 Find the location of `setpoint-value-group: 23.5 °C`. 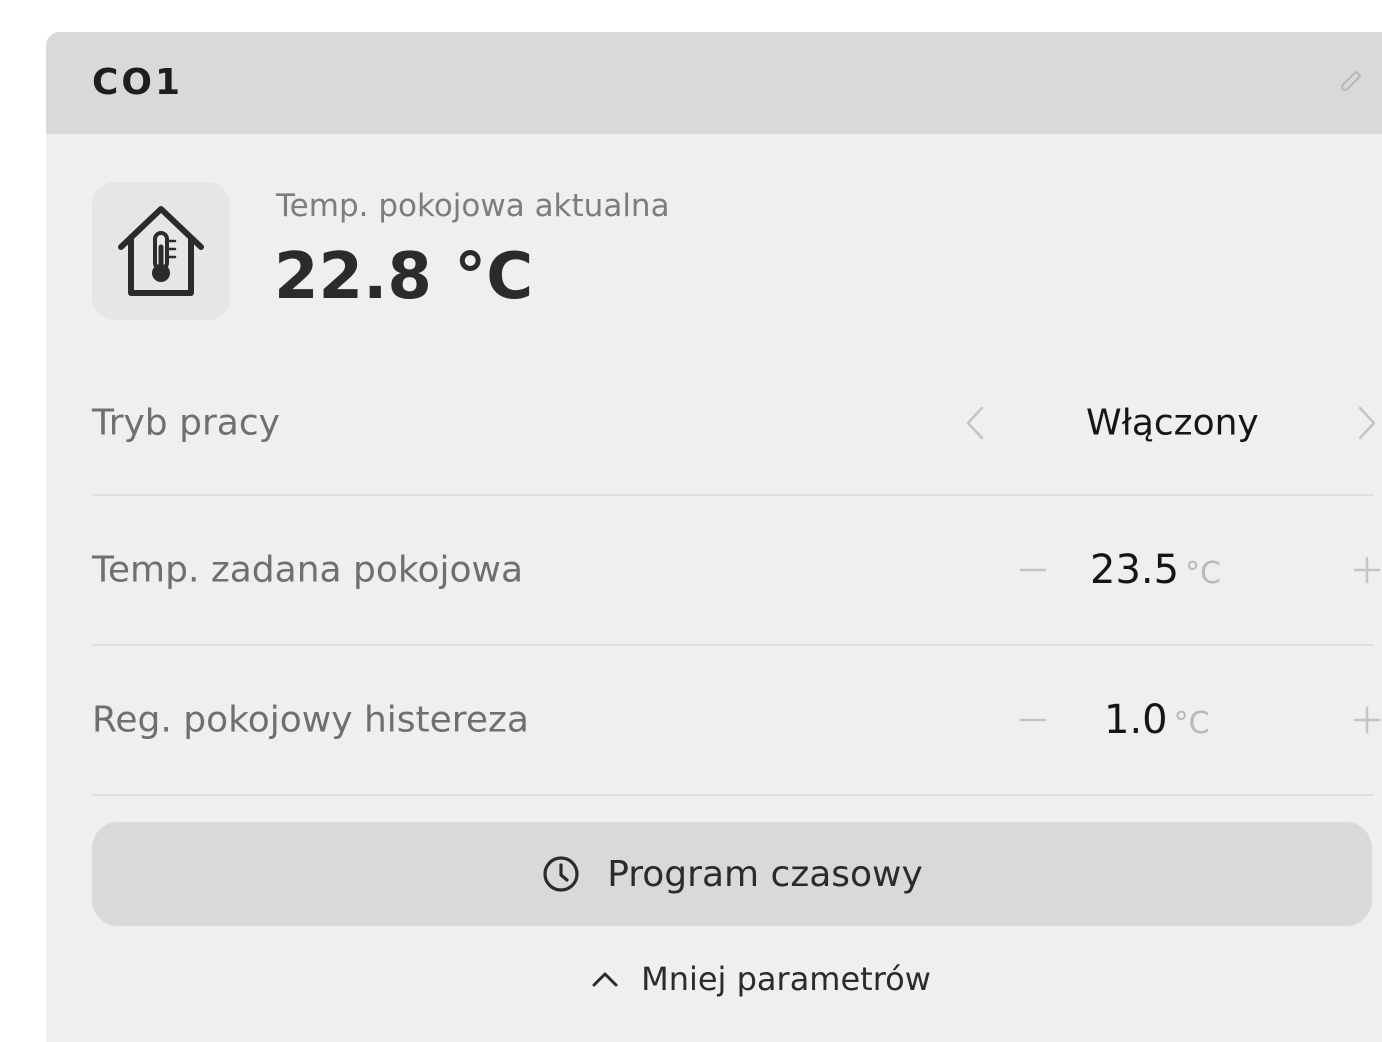

setpoint-value-group: 23.5 °C is located at coordinates (1155, 570).